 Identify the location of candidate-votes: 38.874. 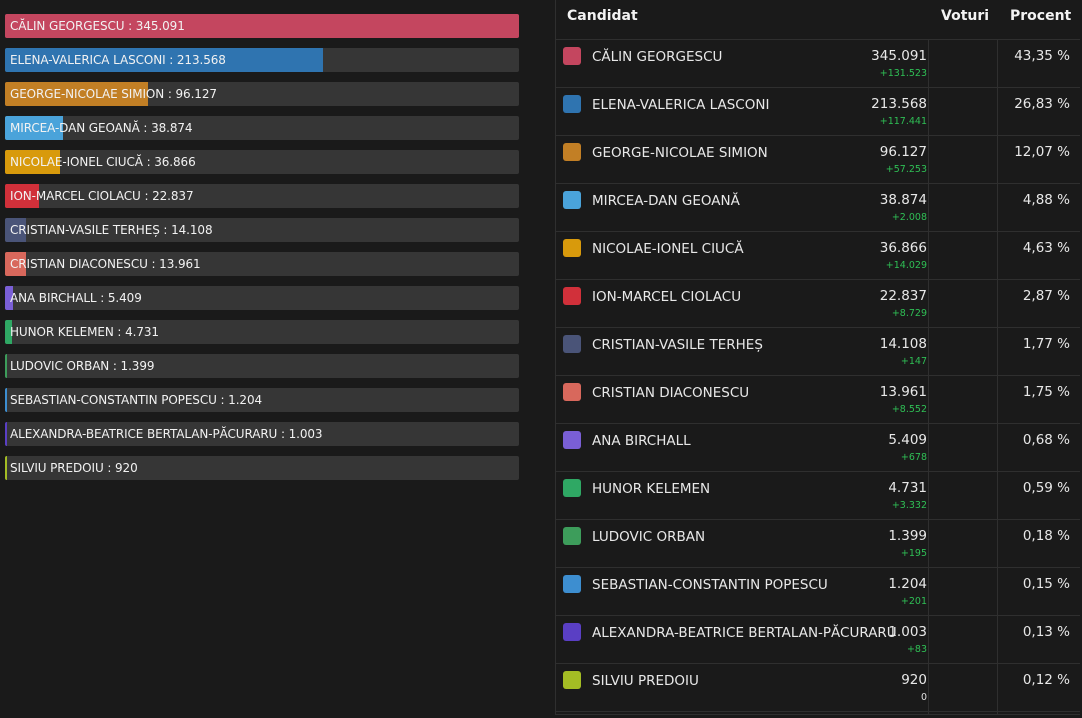
(903, 200).